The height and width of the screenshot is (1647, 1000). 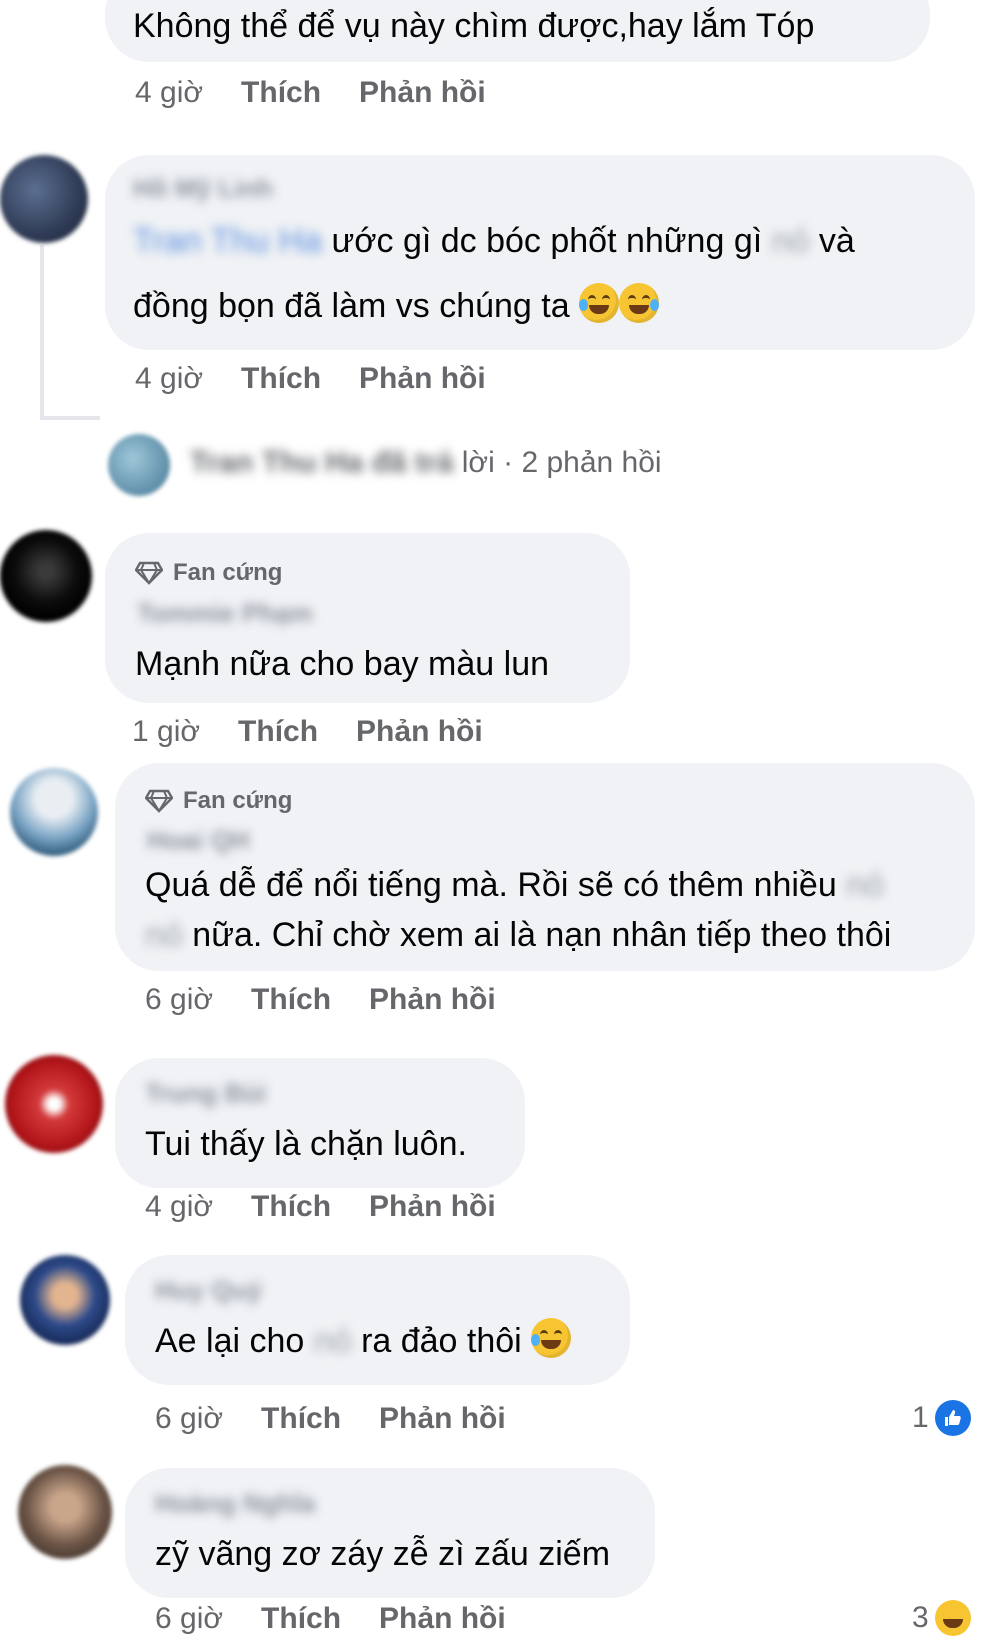 What do you see at coordinates (363, 1341) in the screenshot?
I see `comment-text: Ae lại cho nó ra đảo thôi` at bounding box center [363, 1341].